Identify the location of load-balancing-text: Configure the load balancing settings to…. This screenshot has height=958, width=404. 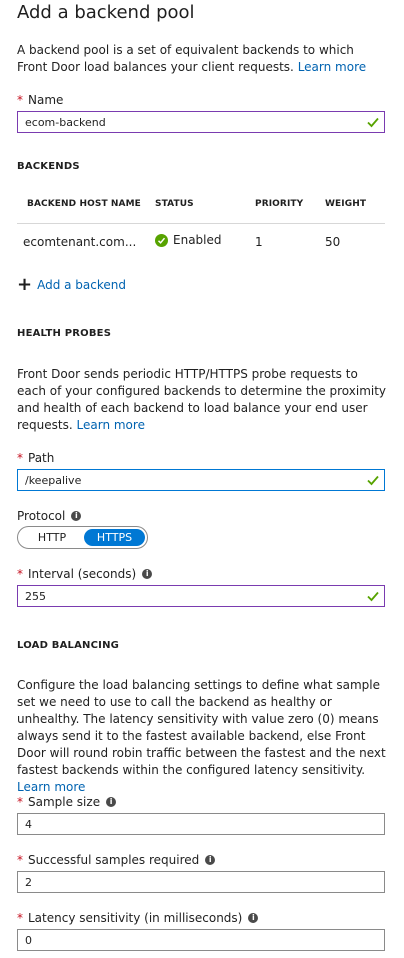
(201, 727).